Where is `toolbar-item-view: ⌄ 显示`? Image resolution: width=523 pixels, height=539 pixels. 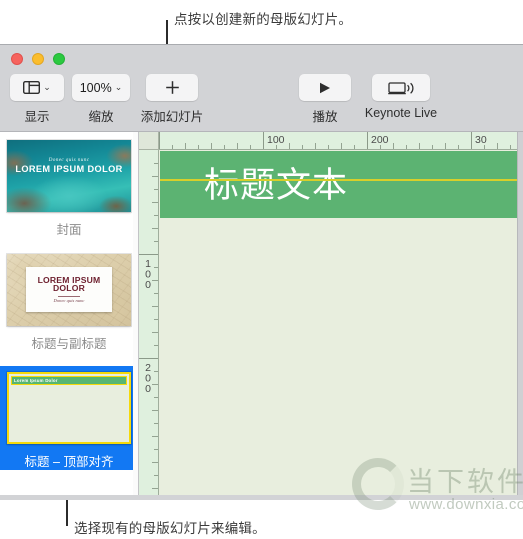 toolbar-item-view: ⌄ 显示 is located at coordinates (37, 99).